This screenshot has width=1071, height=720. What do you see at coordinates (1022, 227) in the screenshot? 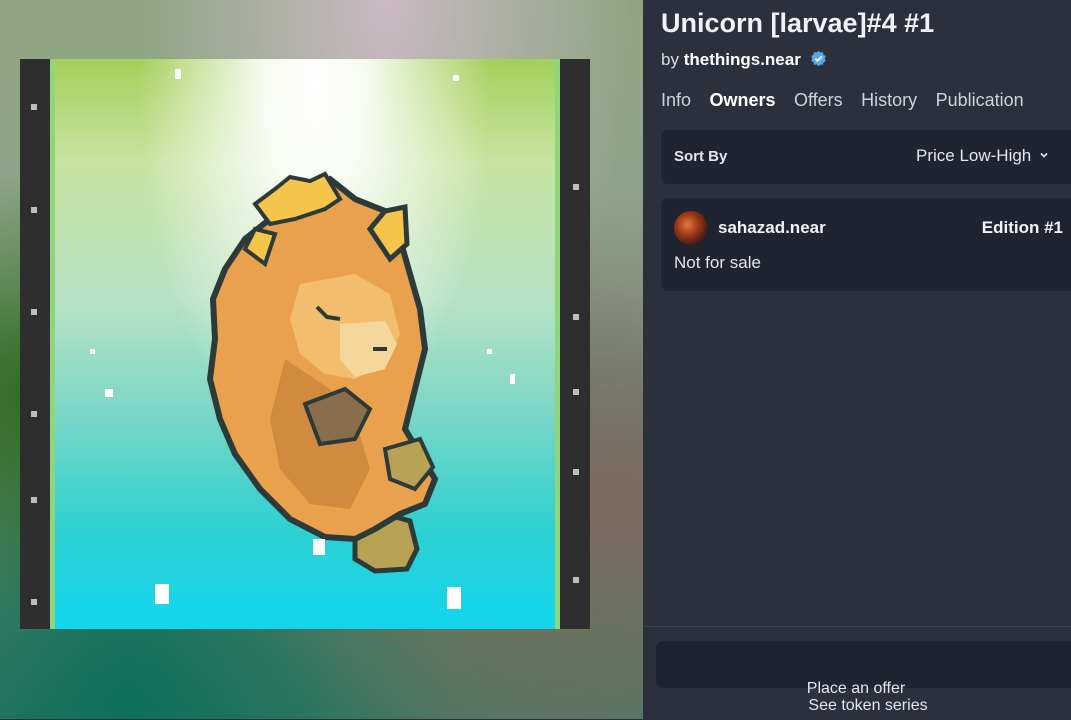
I see `edition-label: Edition #1` at bounding box center [1022, 227].